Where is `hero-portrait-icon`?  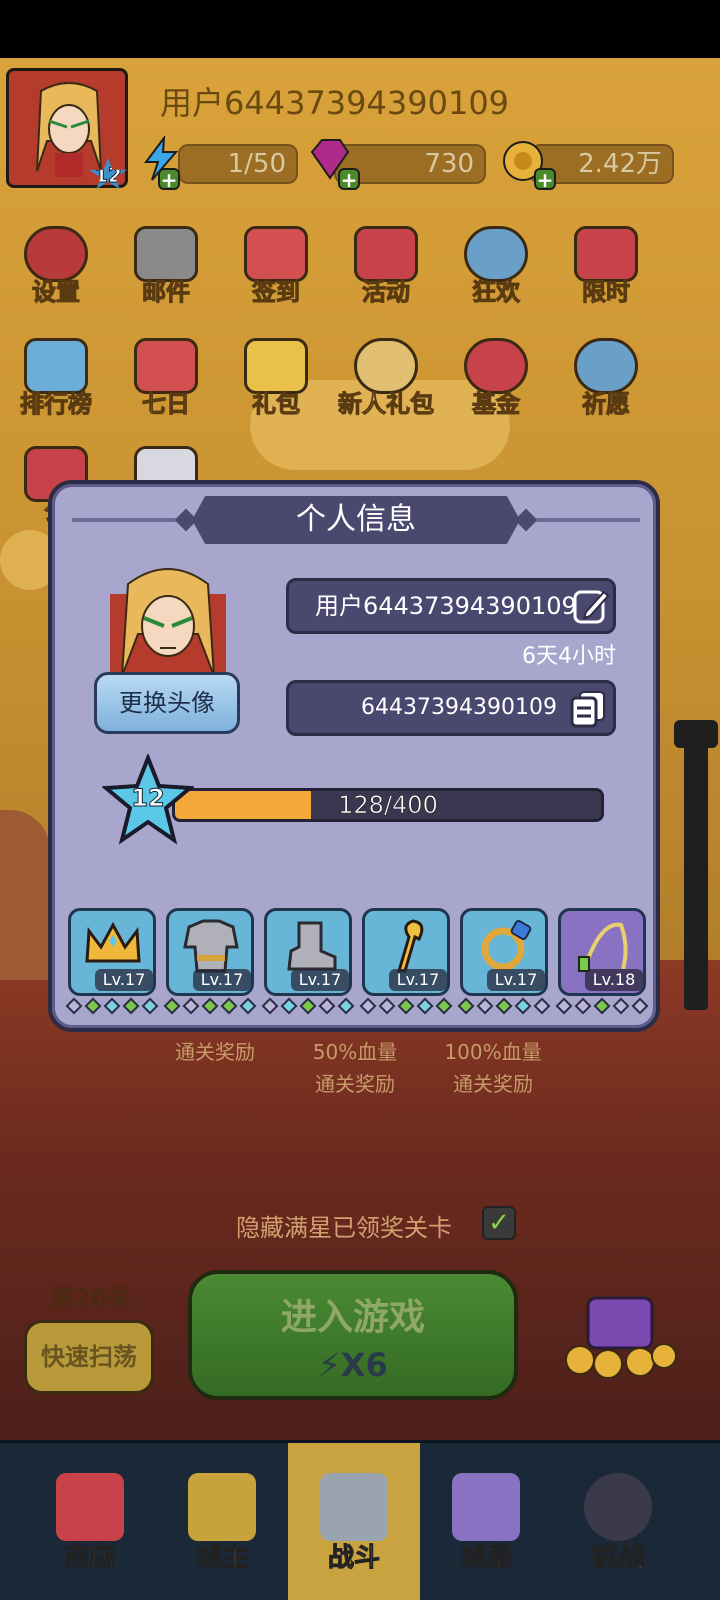
hero-portrait-icon is located at coordinates (168, 622).